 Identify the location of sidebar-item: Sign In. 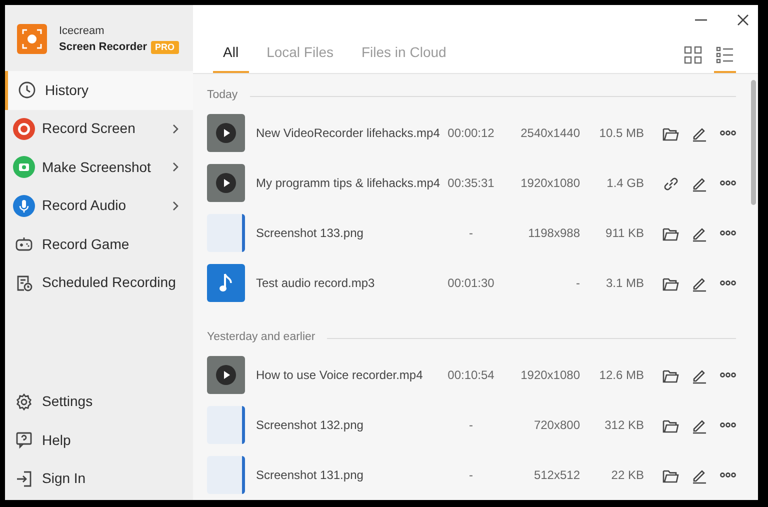
(99, 479).